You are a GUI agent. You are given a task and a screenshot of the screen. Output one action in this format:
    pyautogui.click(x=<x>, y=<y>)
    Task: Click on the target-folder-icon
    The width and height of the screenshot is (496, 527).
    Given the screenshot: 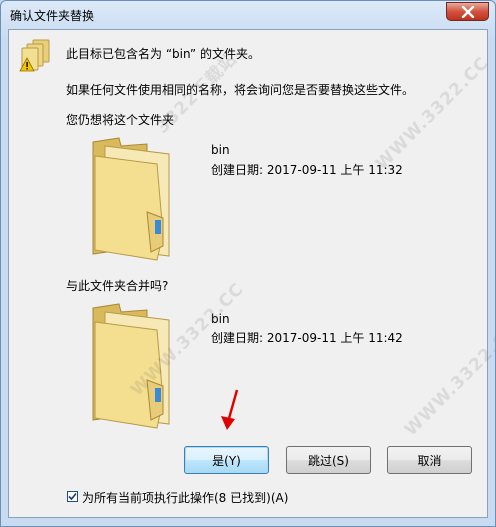 What is the action you would take?
    pyautogui.click(x=131, y=198)
    